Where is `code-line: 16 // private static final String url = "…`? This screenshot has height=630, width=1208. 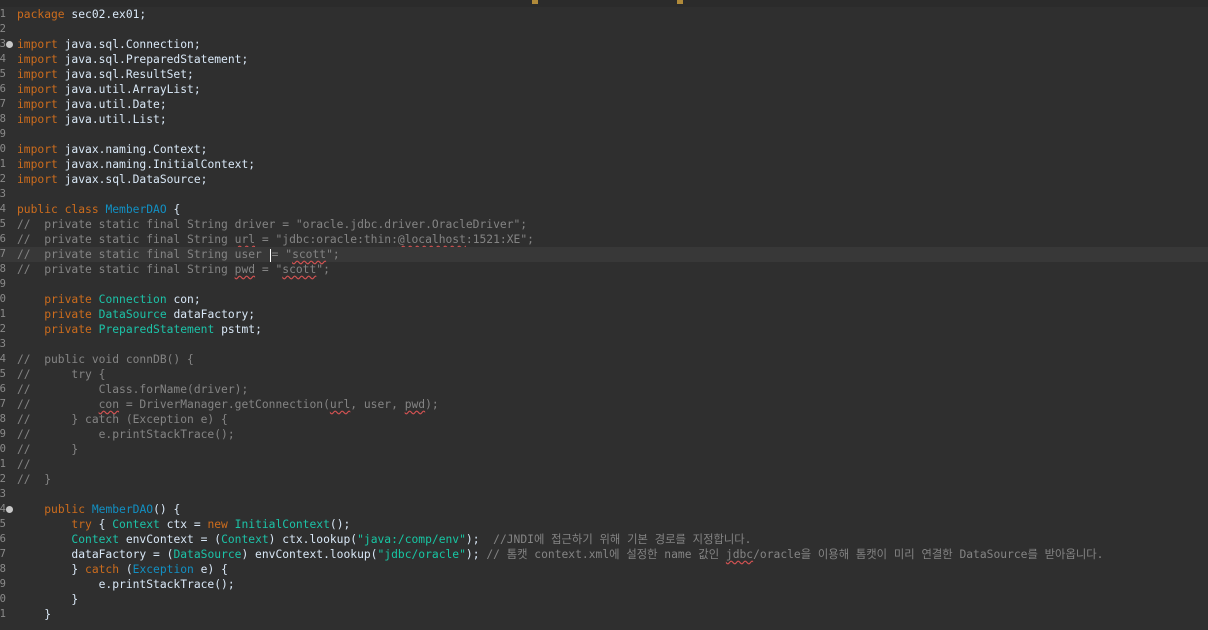
code-line: 16 // private static final String url = "… is located at coordinates (604, 239).